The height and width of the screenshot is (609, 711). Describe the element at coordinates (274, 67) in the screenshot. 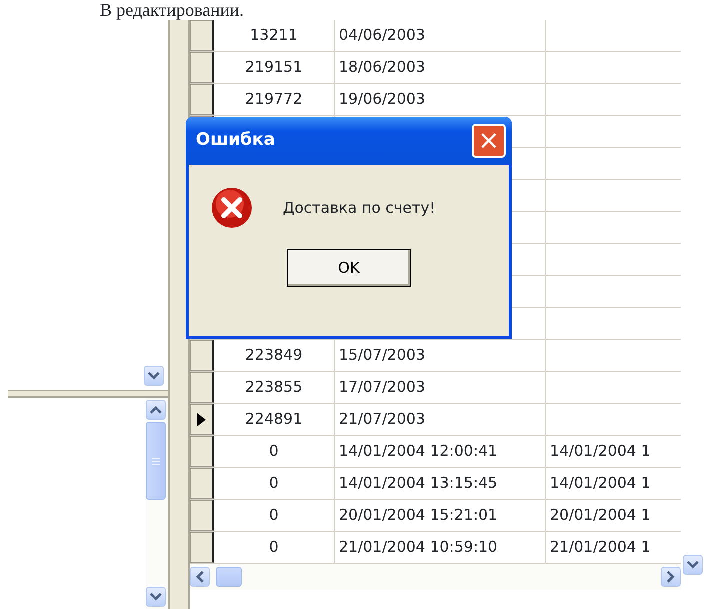

I see `table-cell-text: 219151` at that location.